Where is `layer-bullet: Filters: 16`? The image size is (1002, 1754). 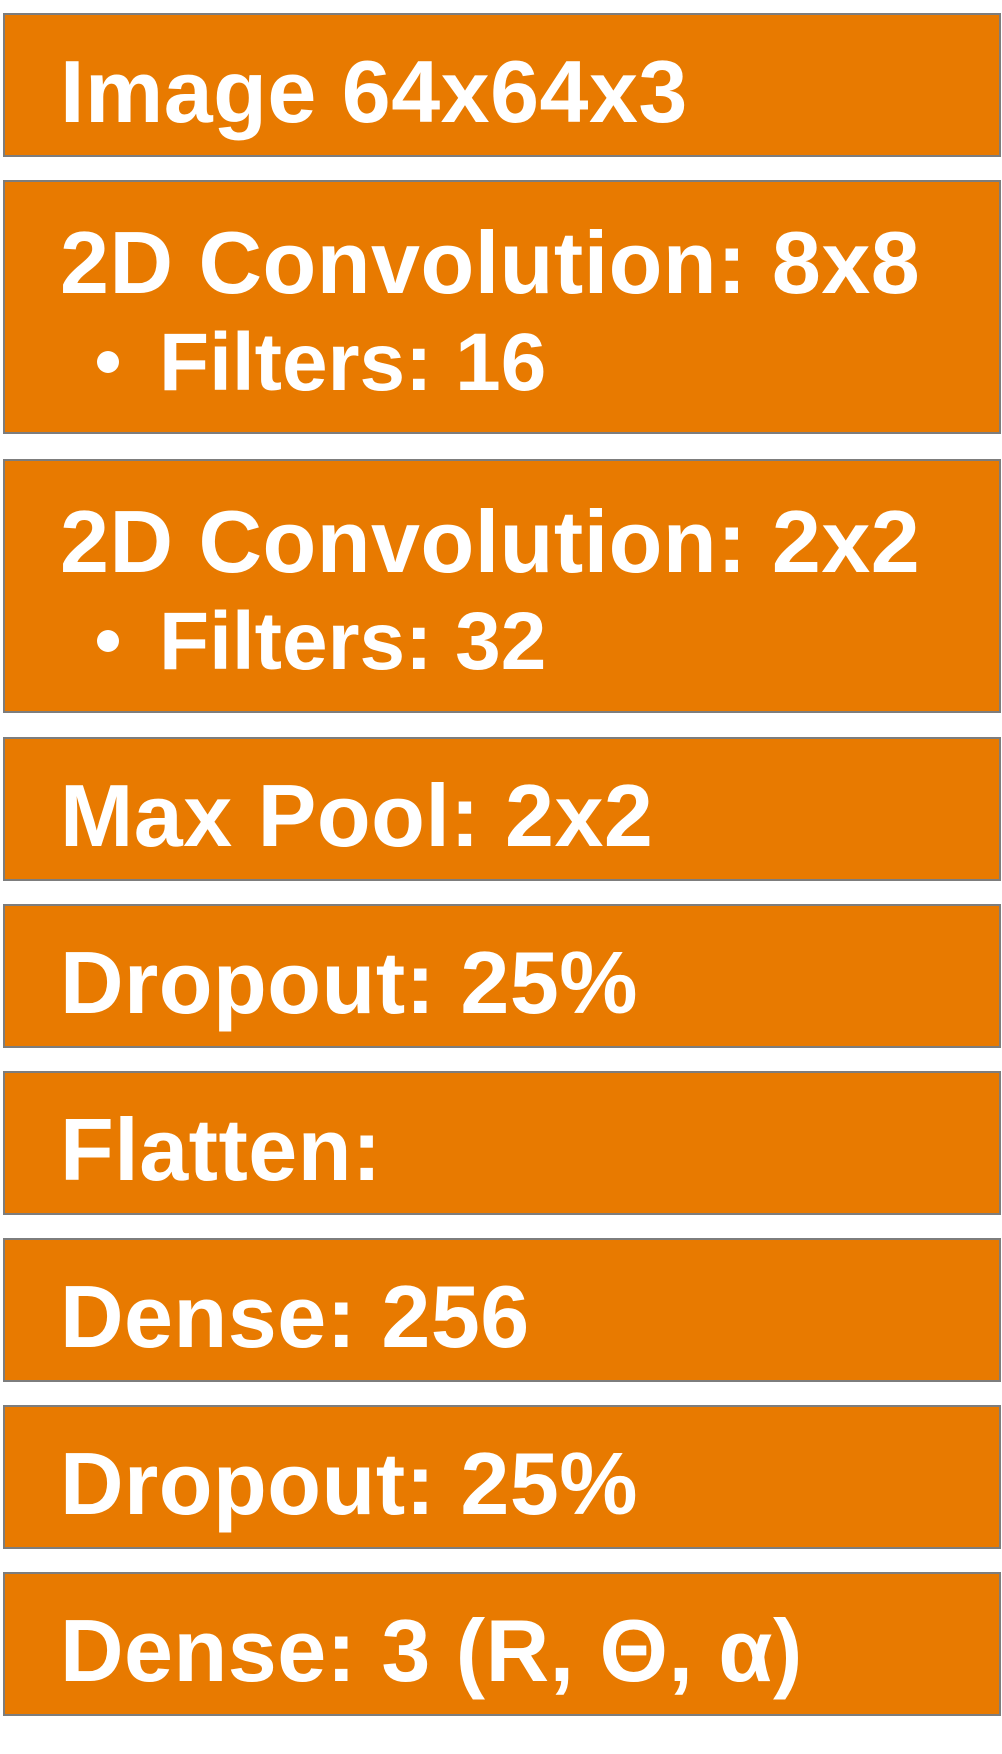
layer-bullet: Filters: 16 is located at coordinates (321, 363).